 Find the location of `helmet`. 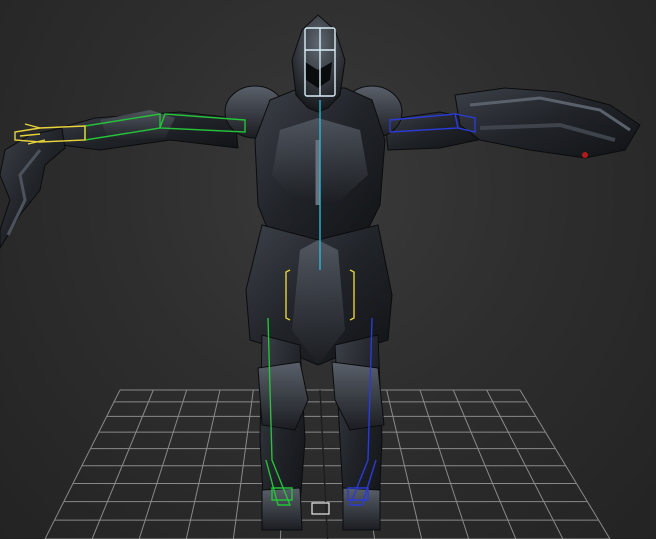

helmet is located at coordinates (318, 63).